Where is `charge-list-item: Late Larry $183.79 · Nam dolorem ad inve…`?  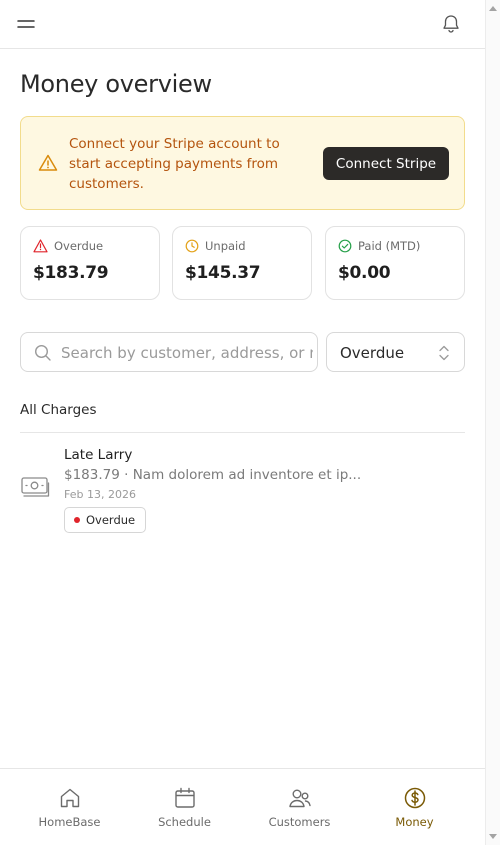
charge-list-item: Late Larry $183.79 · Nam dolorem ad inve… is located at coordinates (242, 490).